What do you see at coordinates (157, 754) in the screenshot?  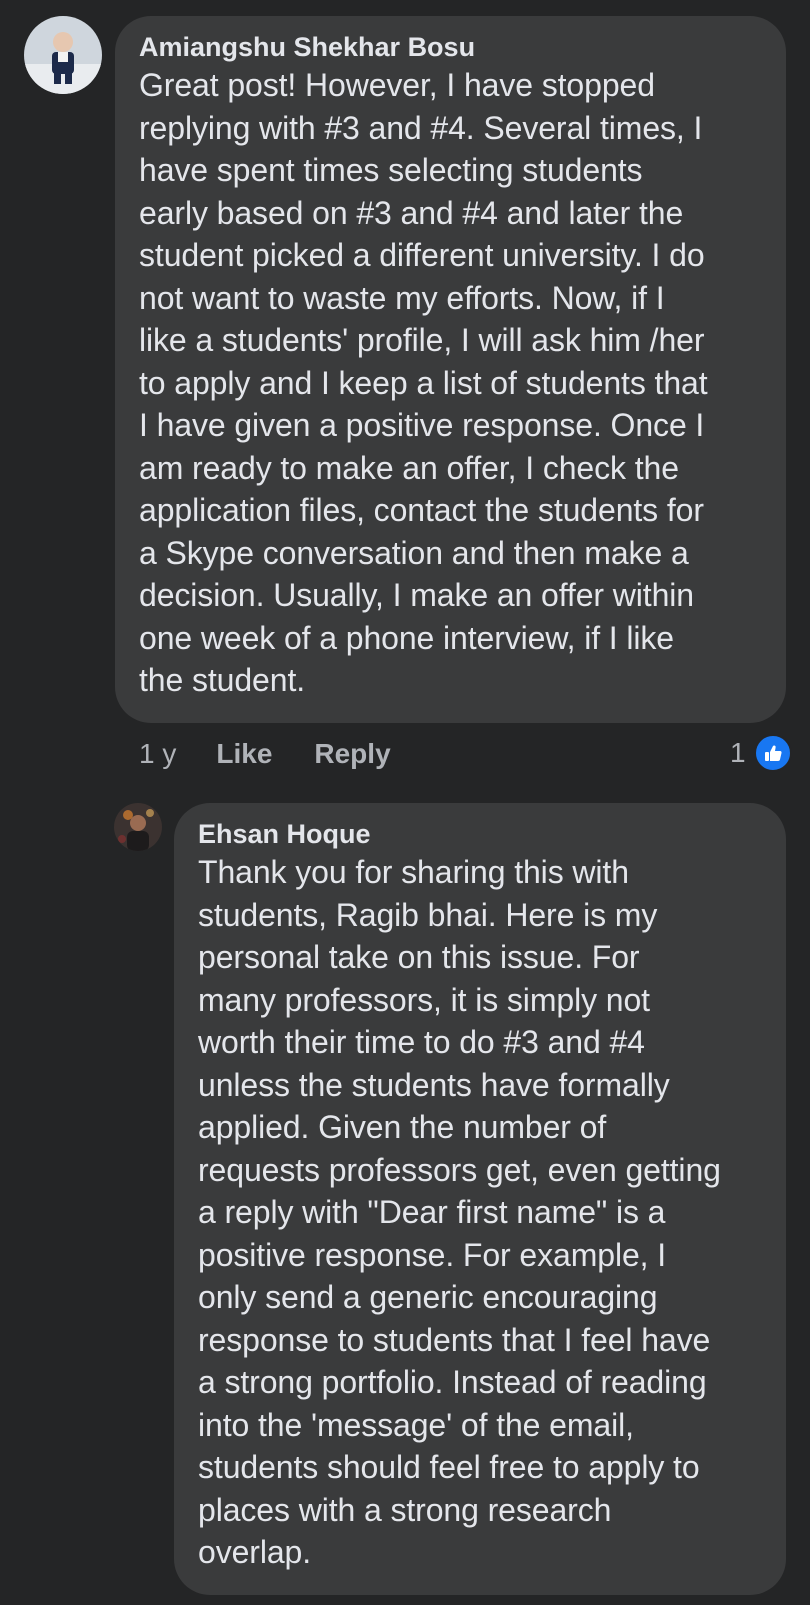 I see `comment-timestamp: 1 y` at bounding box center [157, 754].